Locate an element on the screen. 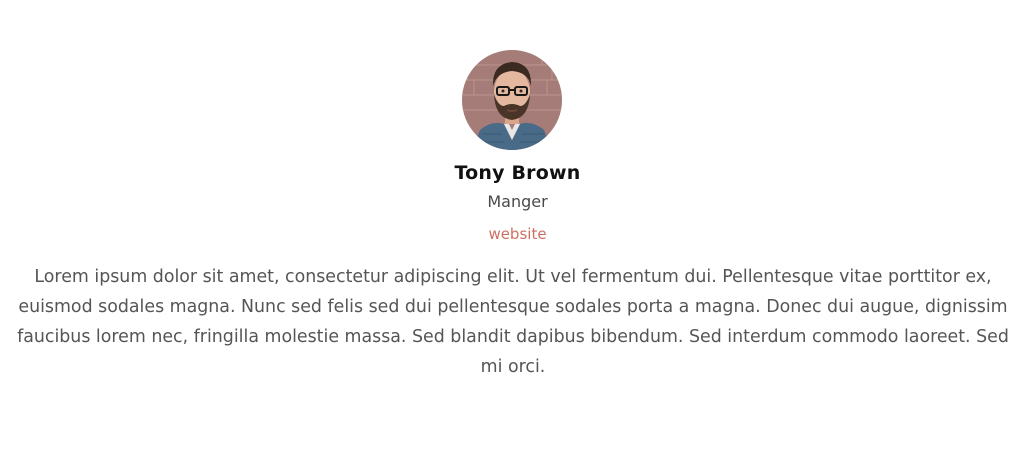  website-link-container: website is located at coordinates (517, 234).